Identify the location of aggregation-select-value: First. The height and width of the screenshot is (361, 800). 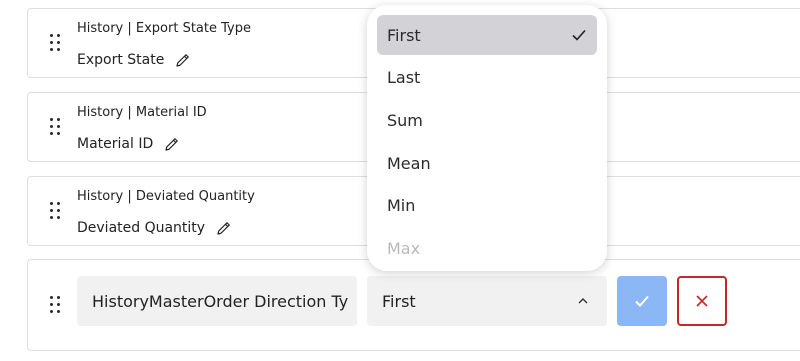
(399, 301).